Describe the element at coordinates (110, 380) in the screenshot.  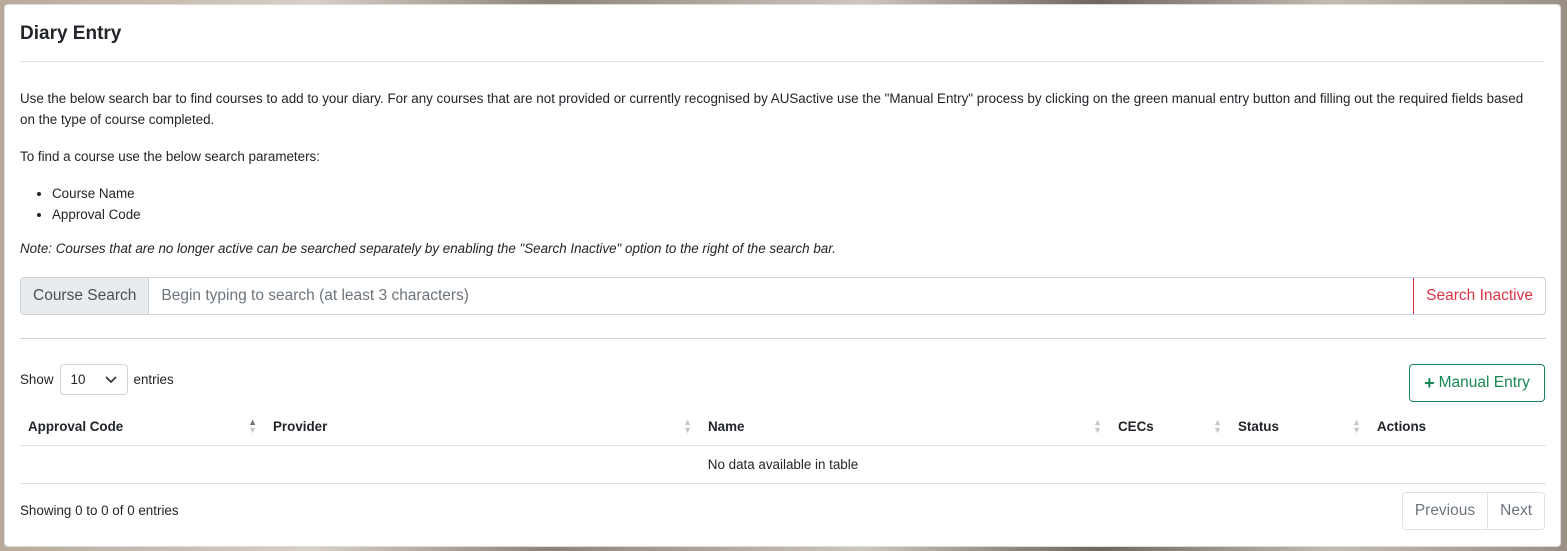
I see `chevron-down-icon` at that location.